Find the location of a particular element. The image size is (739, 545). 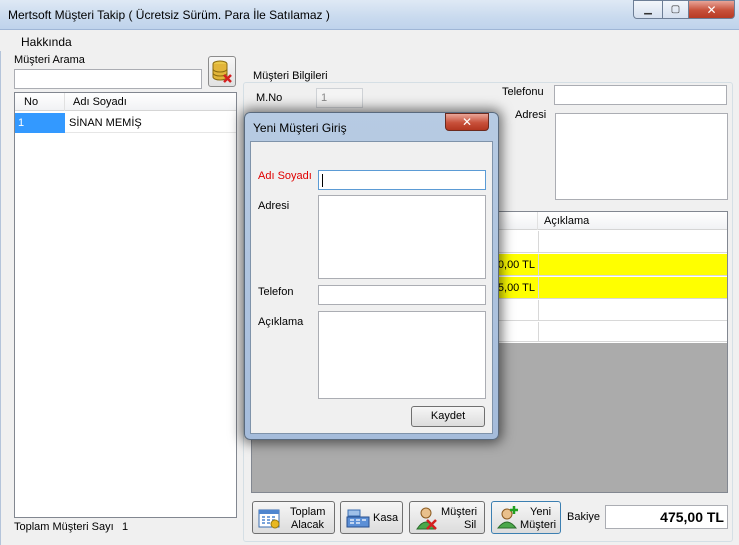

delete-customer-button: Müşteri Sil is located at coordinates (447, 517).